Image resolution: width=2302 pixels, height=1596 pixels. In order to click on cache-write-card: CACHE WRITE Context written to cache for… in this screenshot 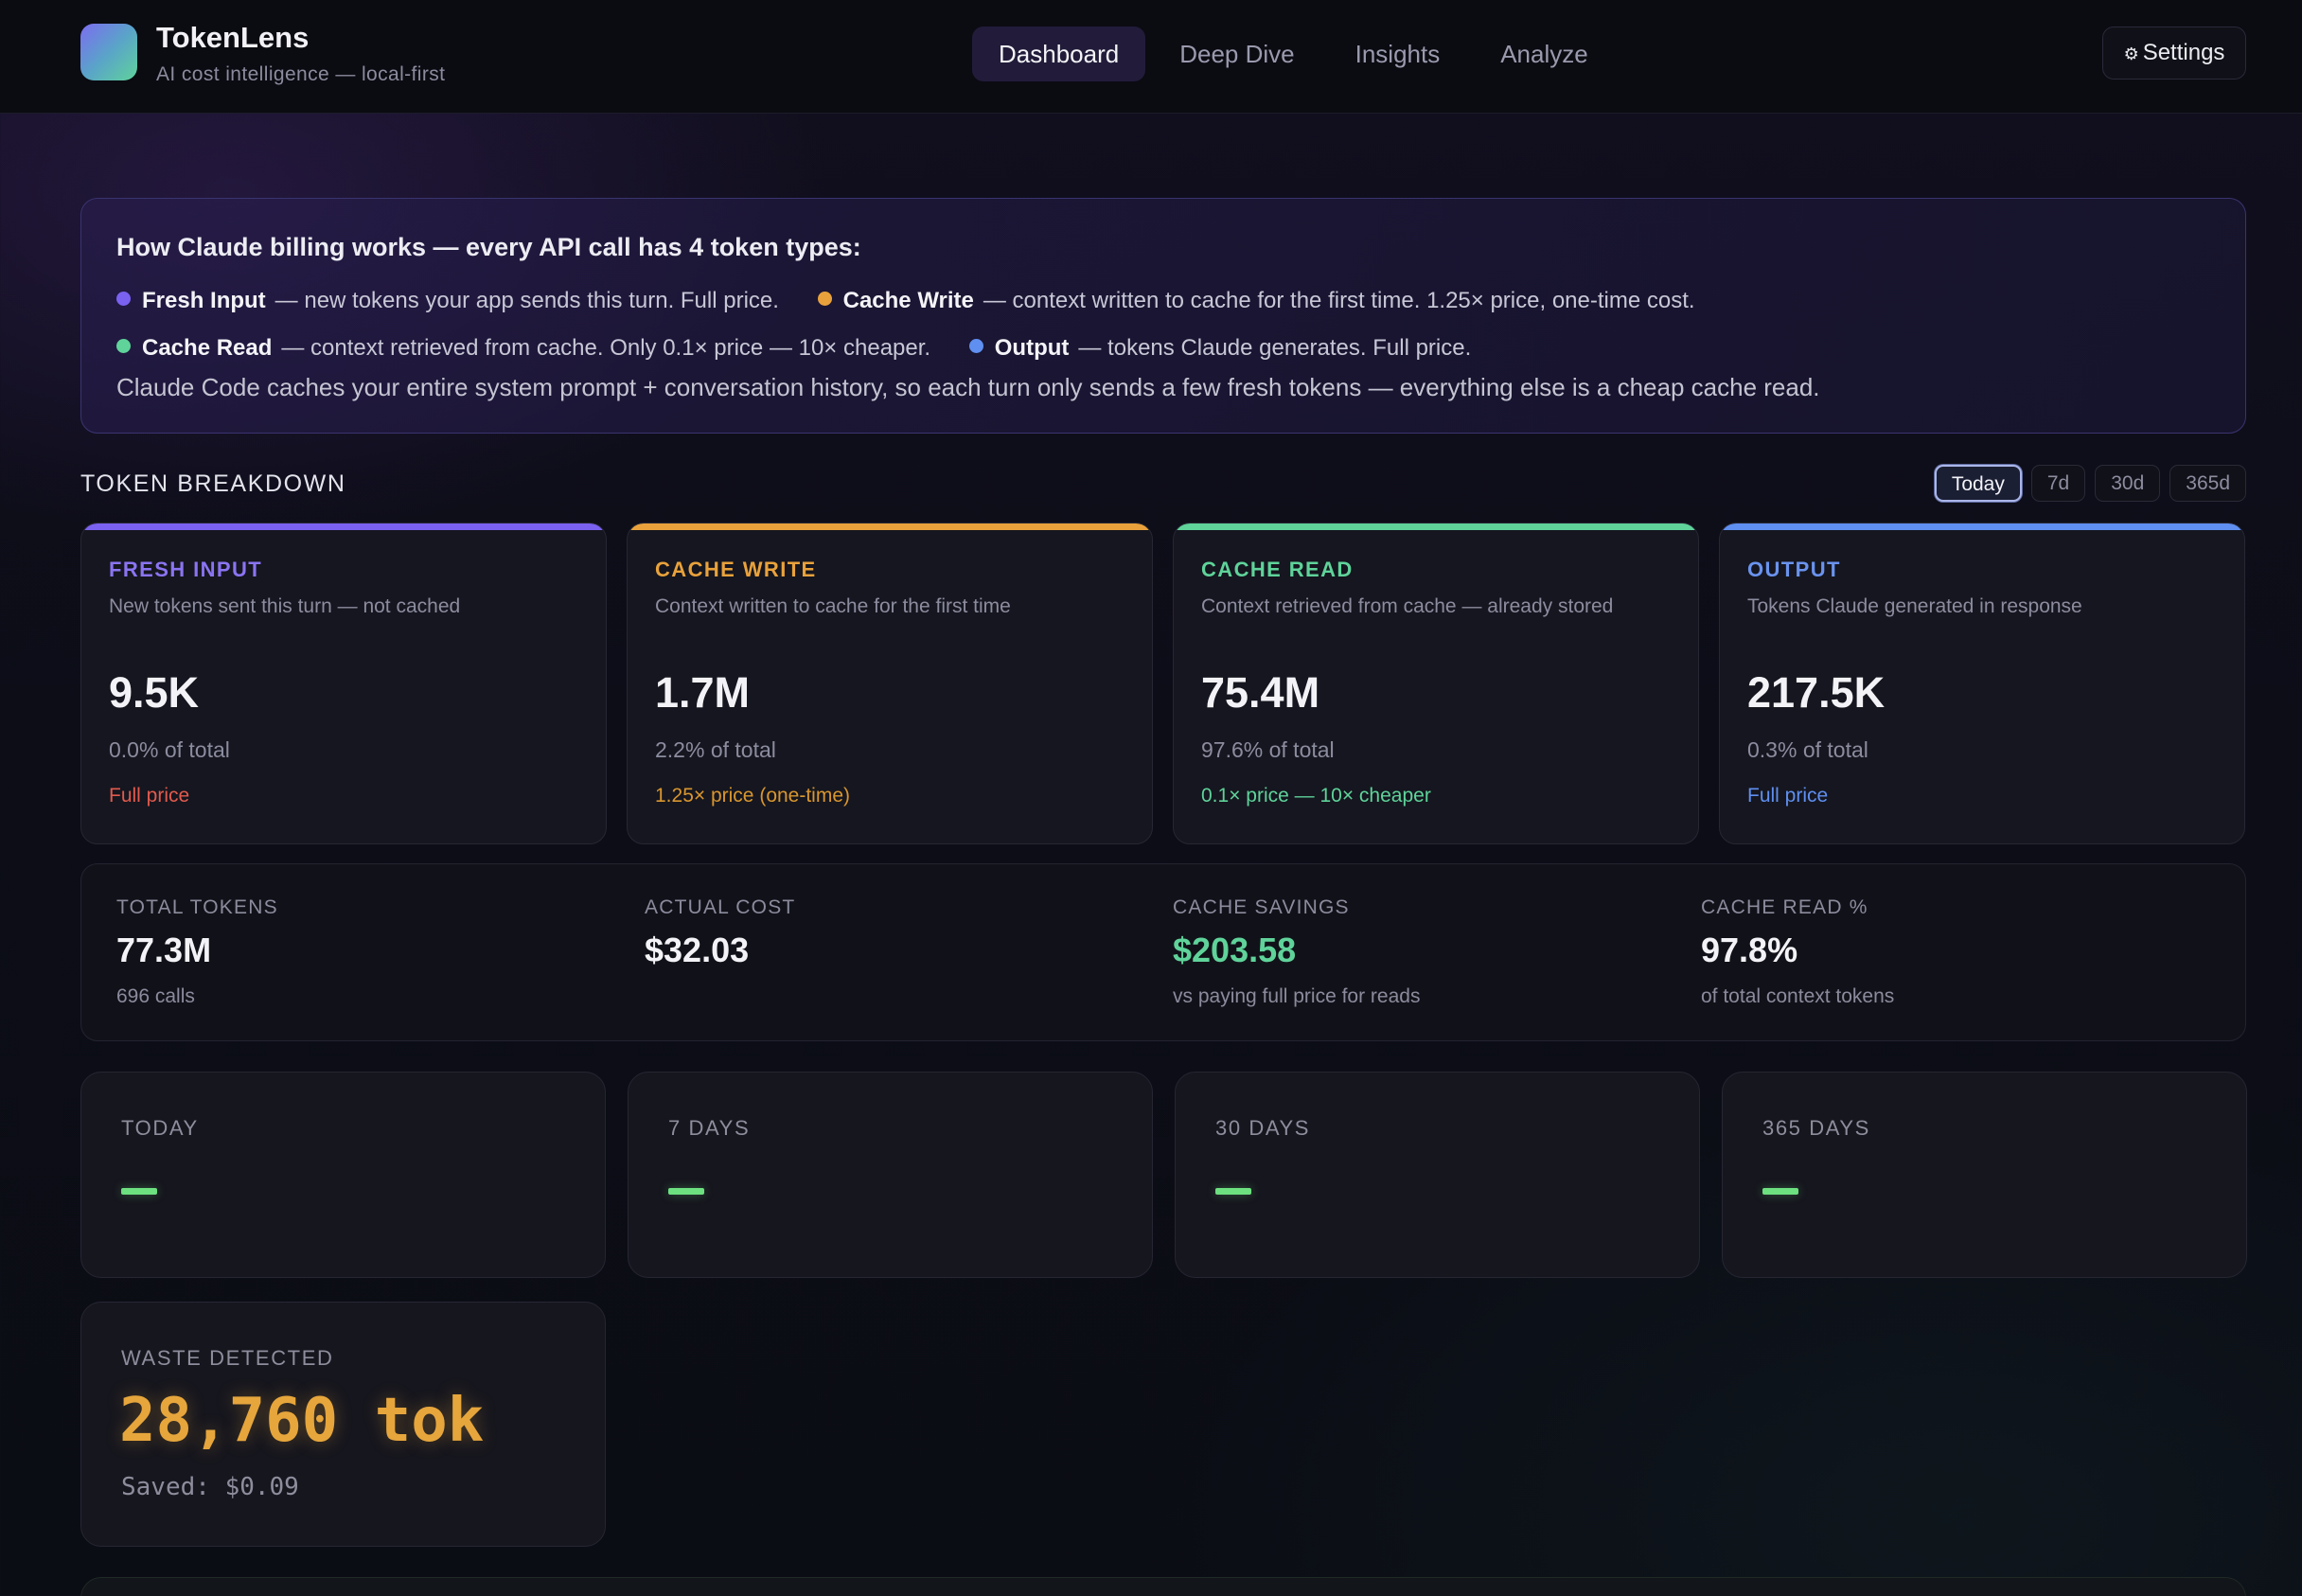, I will do `click(890, 683)`.